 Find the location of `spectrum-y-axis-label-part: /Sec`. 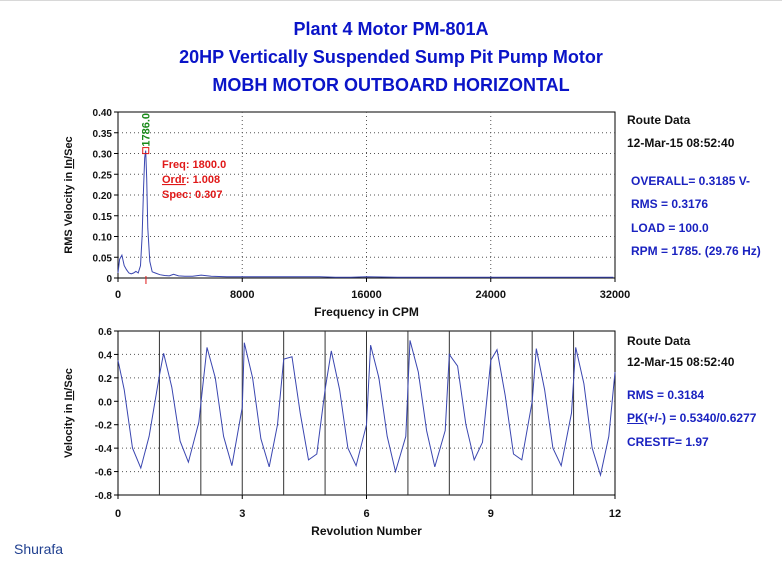

spectrum-y-axis-label-part: /Sec is located at coordinates (69, 147).